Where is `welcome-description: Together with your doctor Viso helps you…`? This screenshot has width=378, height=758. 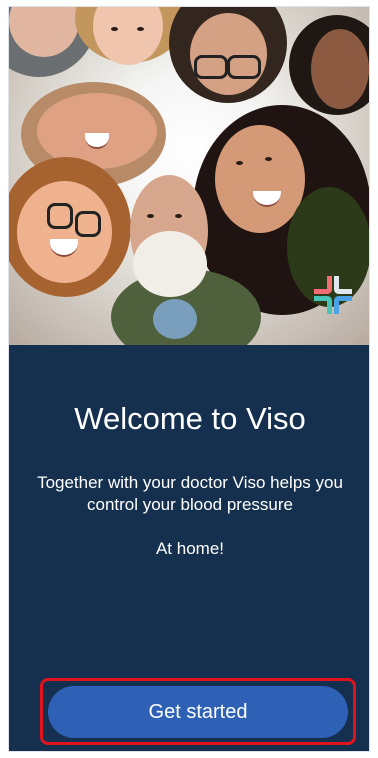 welcome-description: Together with your doctor Viso helps you… is located at coordinates (190, 493).